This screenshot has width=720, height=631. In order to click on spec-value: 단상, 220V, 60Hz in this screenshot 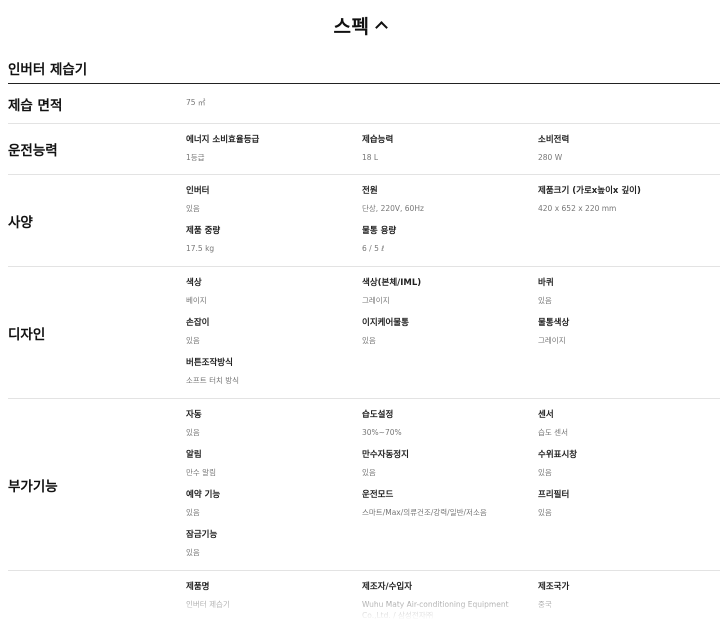, I will do `click(393, 208)`.